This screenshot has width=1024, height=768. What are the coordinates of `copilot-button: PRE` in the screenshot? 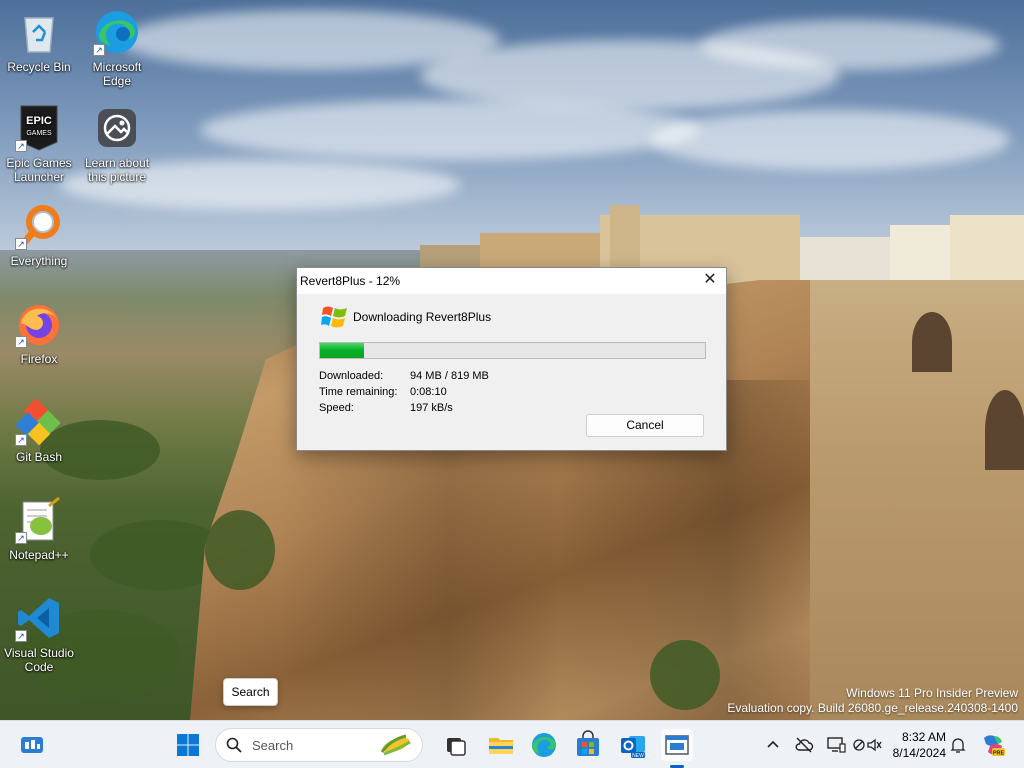 It's located at (993, 745).